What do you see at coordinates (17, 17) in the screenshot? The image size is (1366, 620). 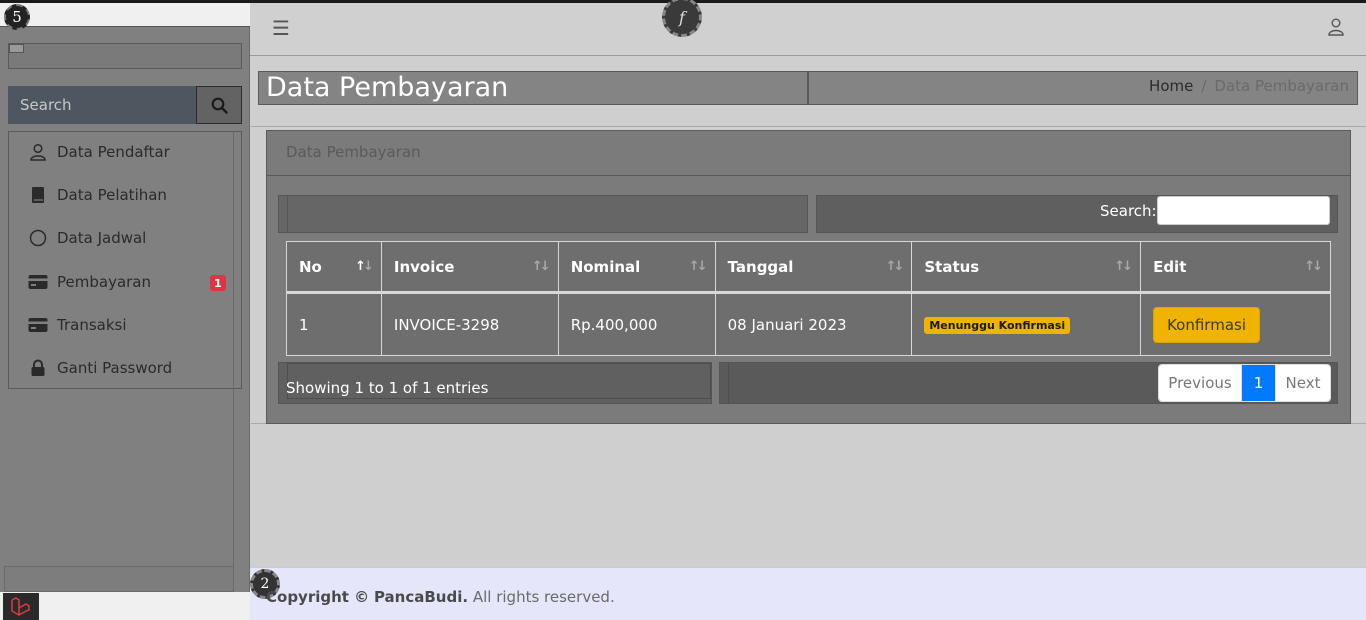 I see `sidebar-marker: 5` at bounding box center [17, 17].